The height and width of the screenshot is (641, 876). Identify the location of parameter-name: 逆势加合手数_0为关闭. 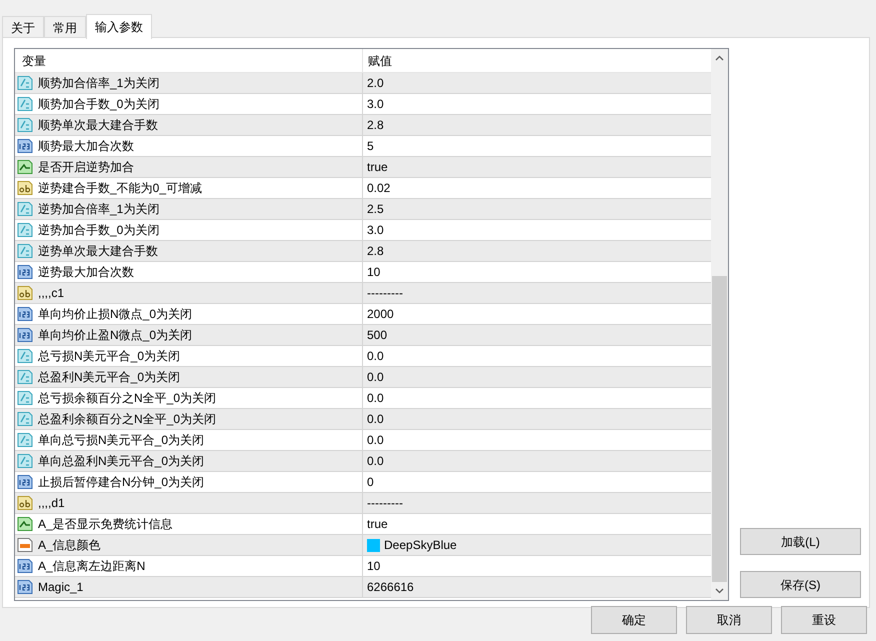
(99, 230).